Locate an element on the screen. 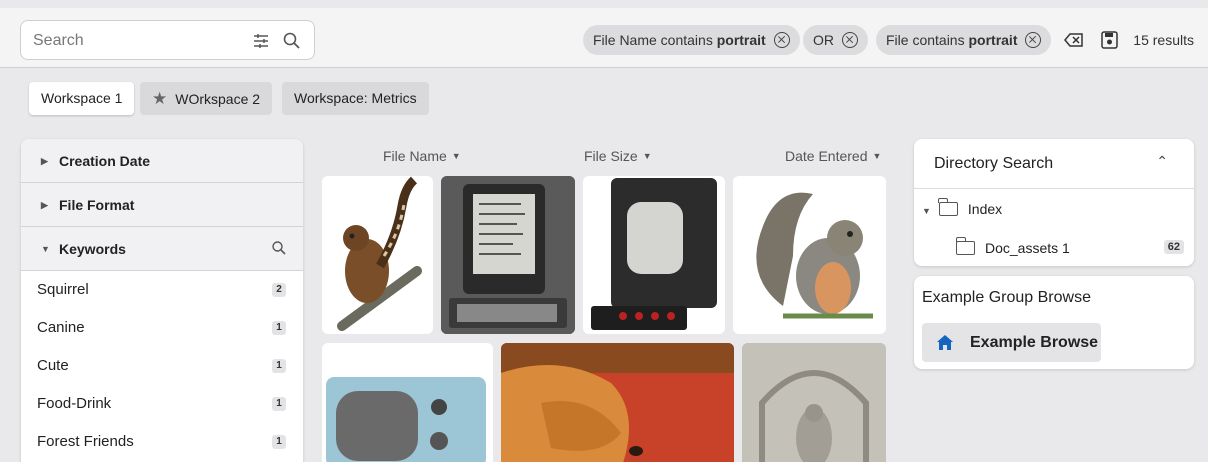  keyword-label: Canine is located at coordinates (61, 327).